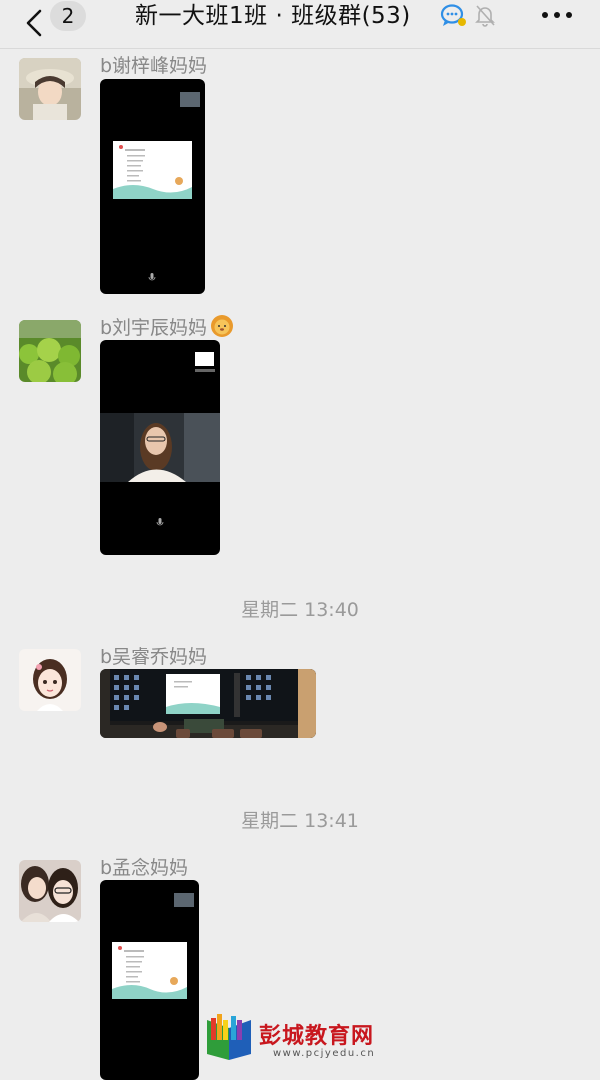  I want to click on page-title: 新一大班1班 · 班级群(53), so click(273, 16).